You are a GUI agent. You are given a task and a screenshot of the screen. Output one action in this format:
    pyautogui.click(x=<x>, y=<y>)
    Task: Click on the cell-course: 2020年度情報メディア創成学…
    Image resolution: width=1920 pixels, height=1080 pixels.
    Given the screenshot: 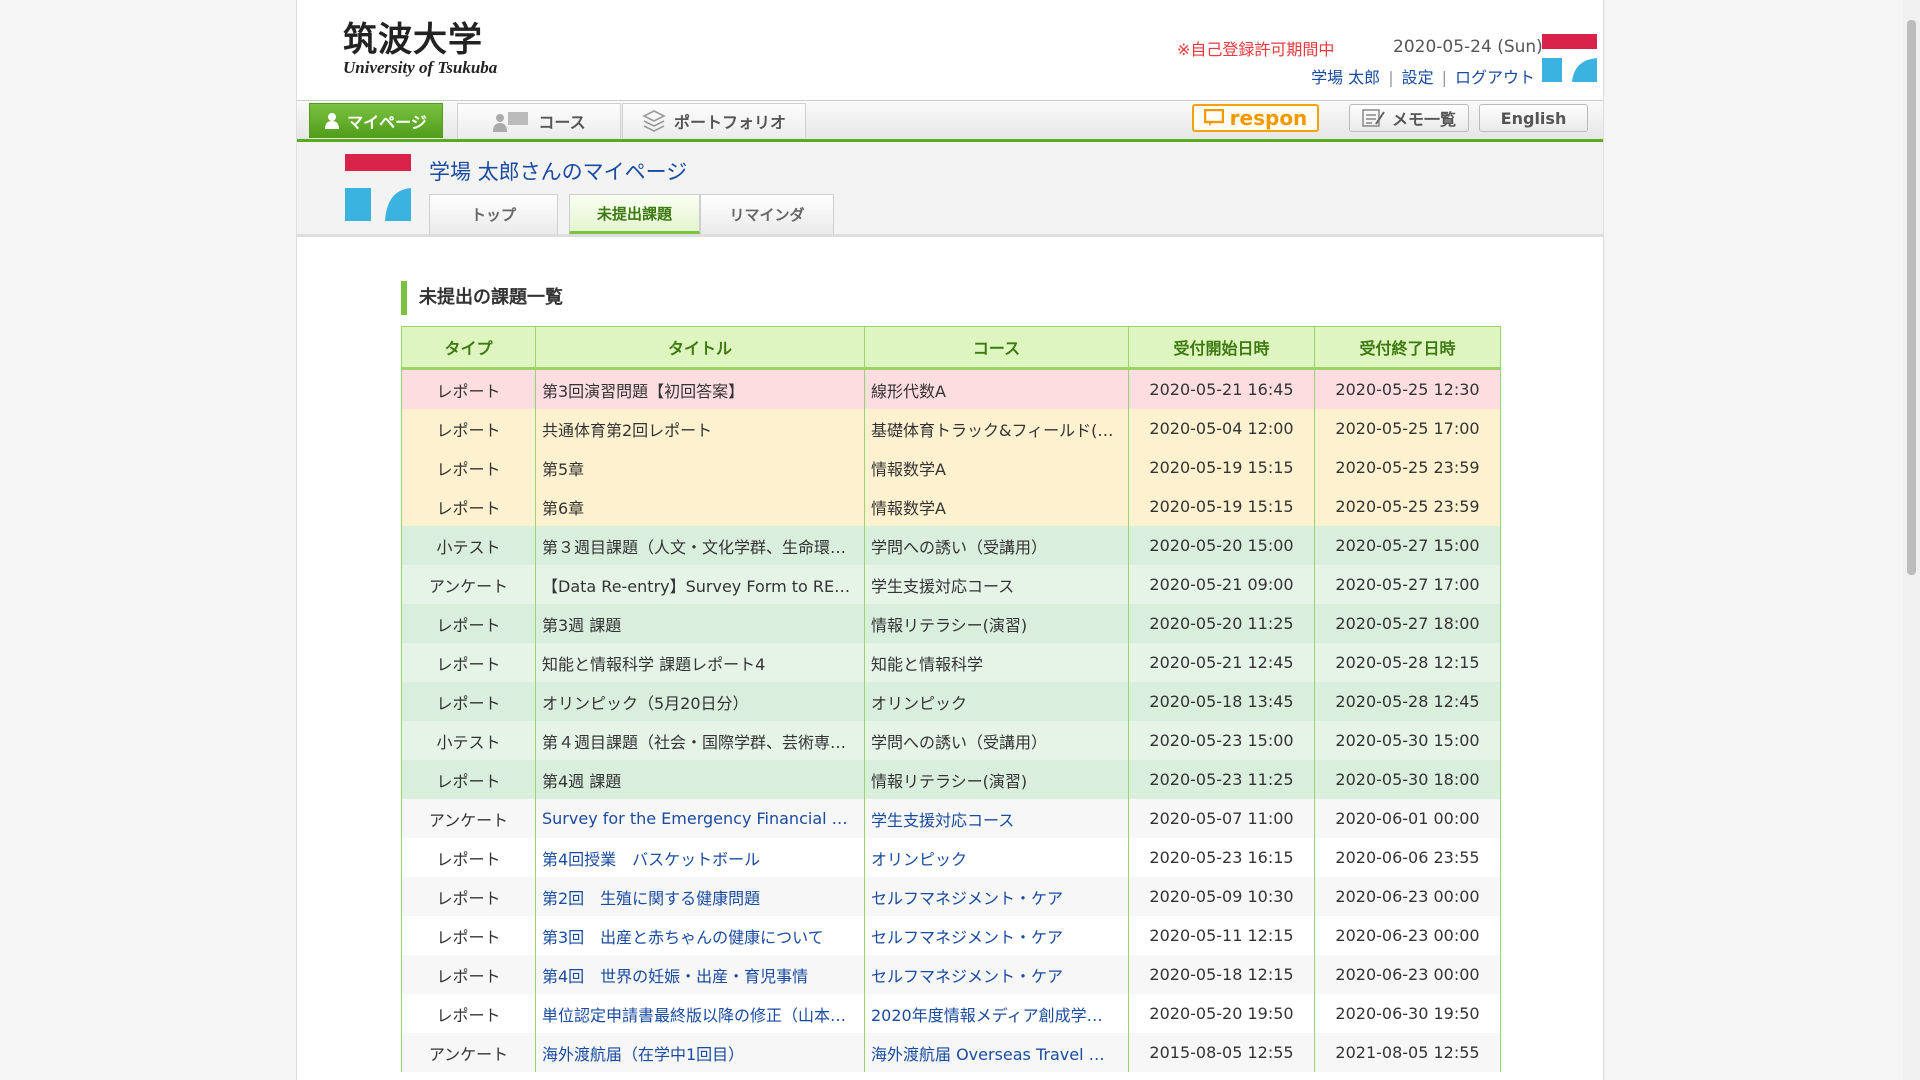 What is the action you would take?
    pyautogui.click(x=996, y=1013)
    